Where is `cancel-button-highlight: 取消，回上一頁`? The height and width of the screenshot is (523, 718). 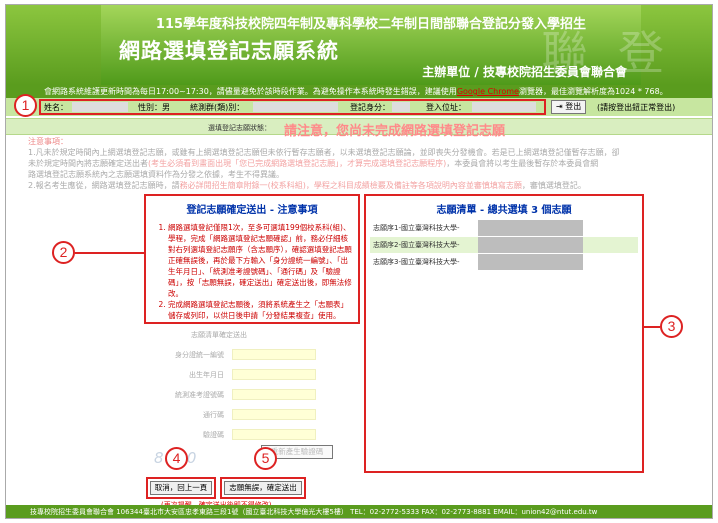 cancel-button-highlight: 取消，回上一頁 is located at coordinates (181, 488).